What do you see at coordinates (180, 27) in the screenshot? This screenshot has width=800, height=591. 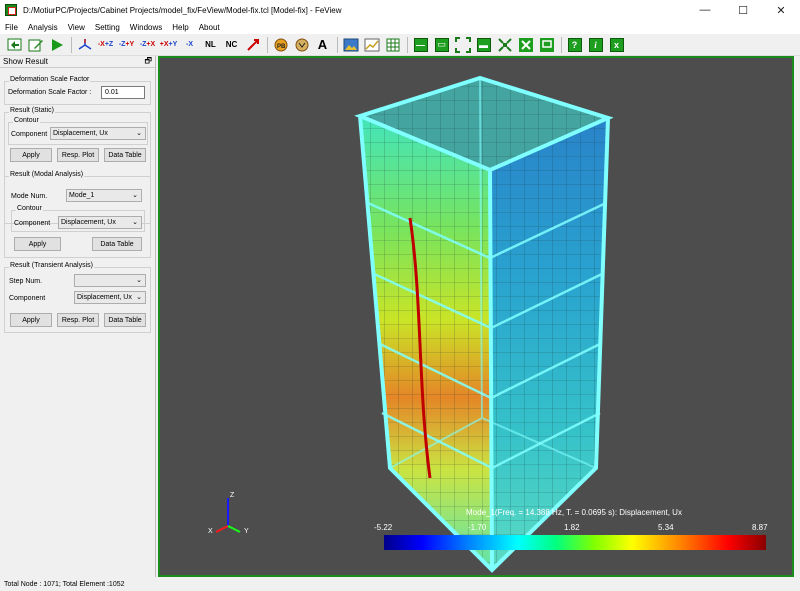 I see `menu-help: Help` at bounding box center [180, 27].